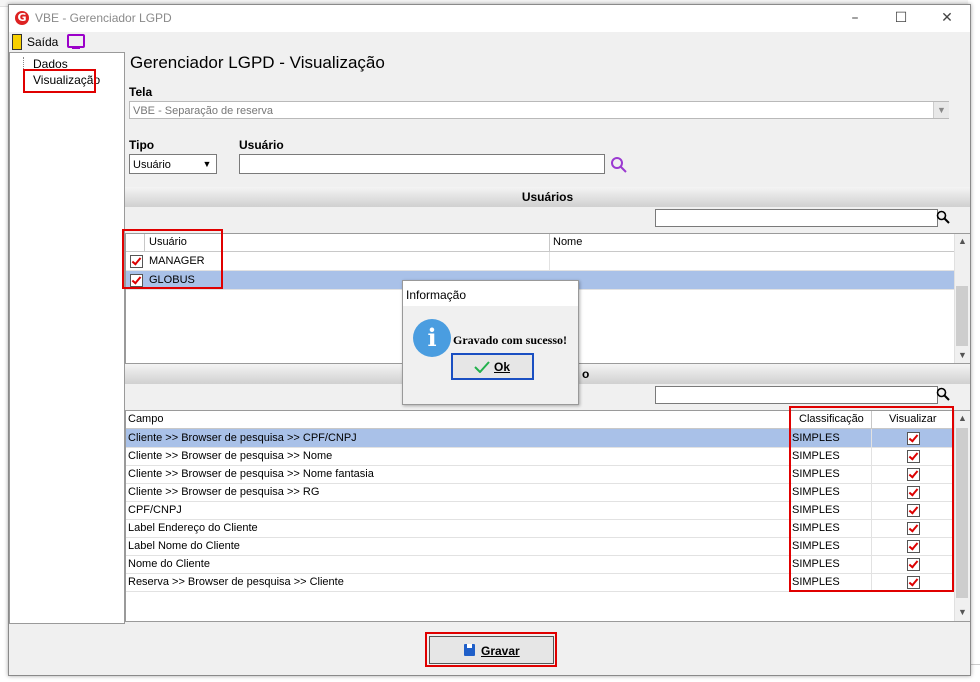 The width and height of the screenshot is (980, 682). What do you see at coordinates (492, 366) in the screenshot?
I see `ok-button: Ok` at bounding box center [492, 366].